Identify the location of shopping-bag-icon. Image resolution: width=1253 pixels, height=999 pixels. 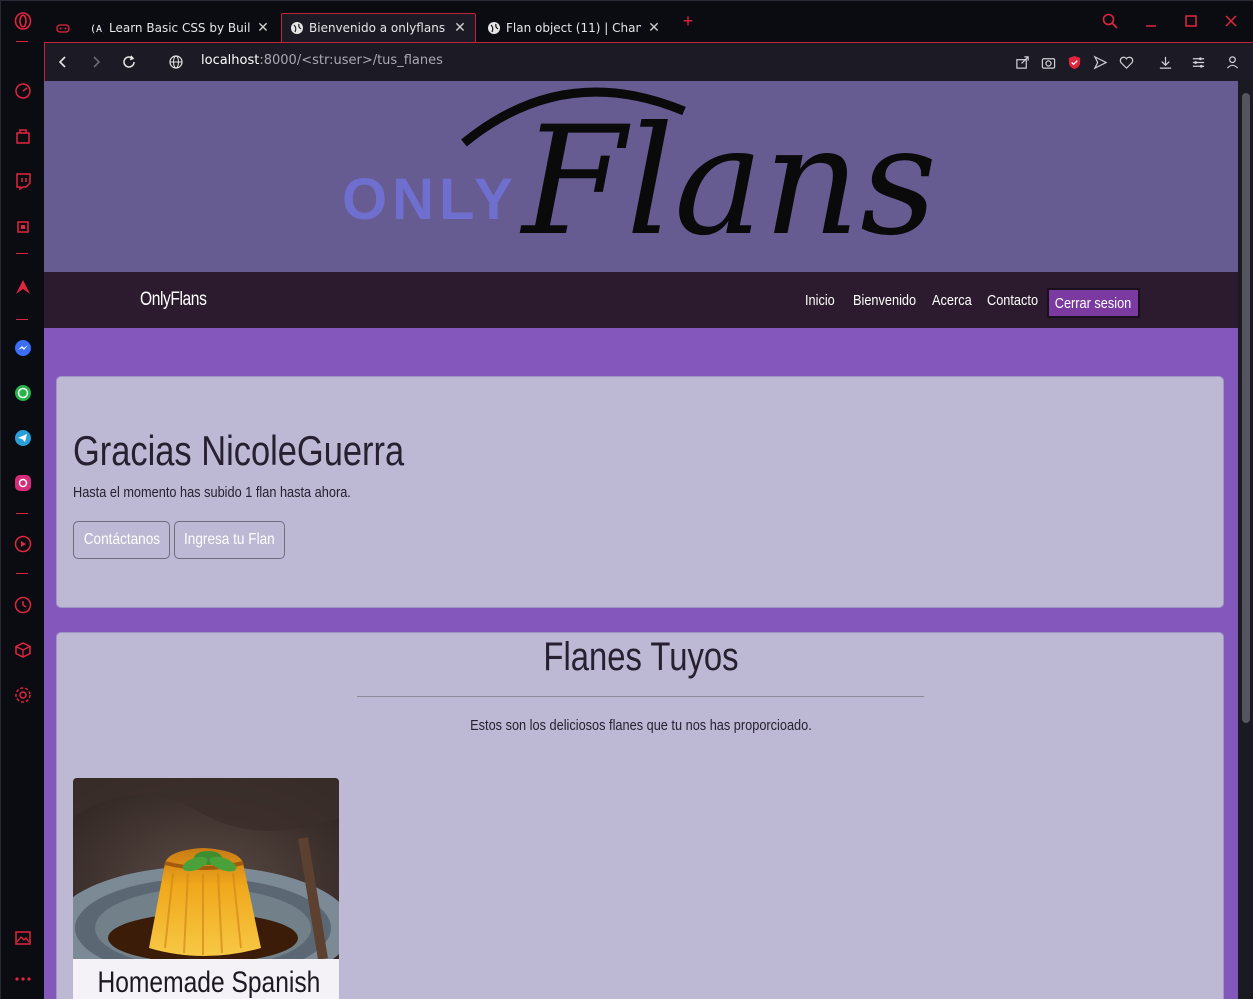
(23, 136).